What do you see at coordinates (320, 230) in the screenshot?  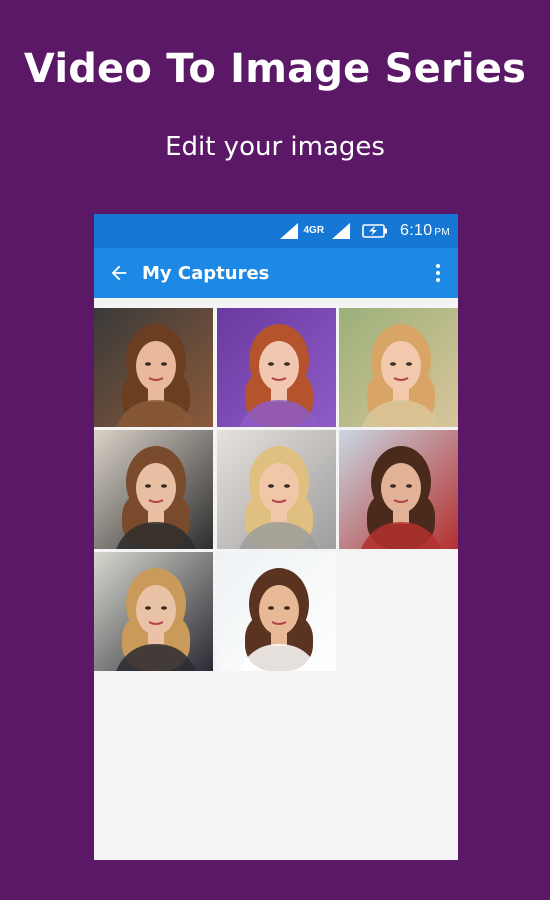 I see `network-roaming-label: R` at bounding box center [320, 230].